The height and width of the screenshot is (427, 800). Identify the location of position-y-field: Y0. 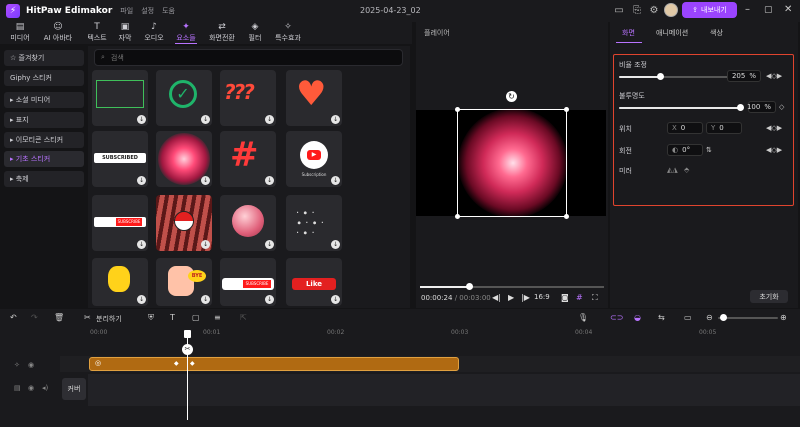
(724, 128).